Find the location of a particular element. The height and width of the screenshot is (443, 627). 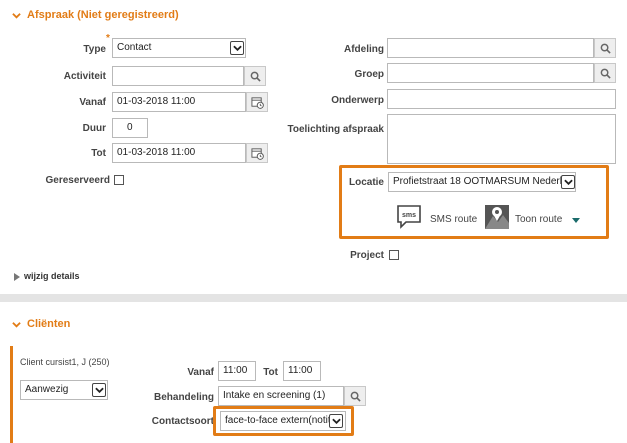

sms-icon-text: sms is located at coordinates (409, 215).